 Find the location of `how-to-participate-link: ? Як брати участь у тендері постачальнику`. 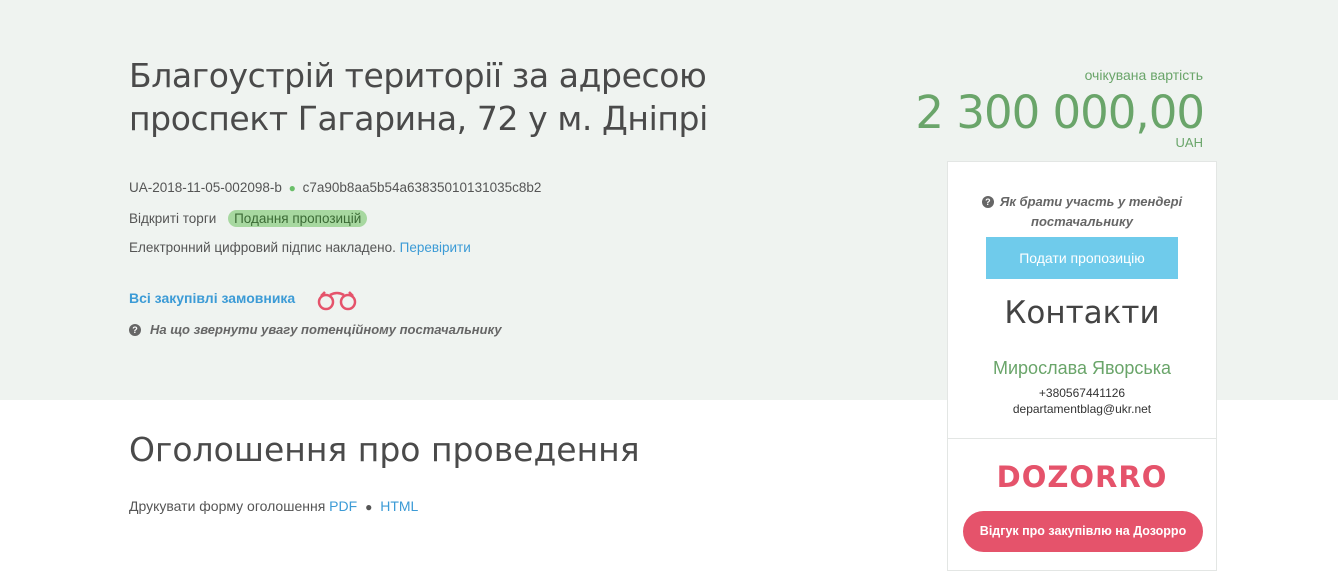

how-to-participate-link: ? Як брати участь у тендері постачальнику is located at coordinates (1082, 212).